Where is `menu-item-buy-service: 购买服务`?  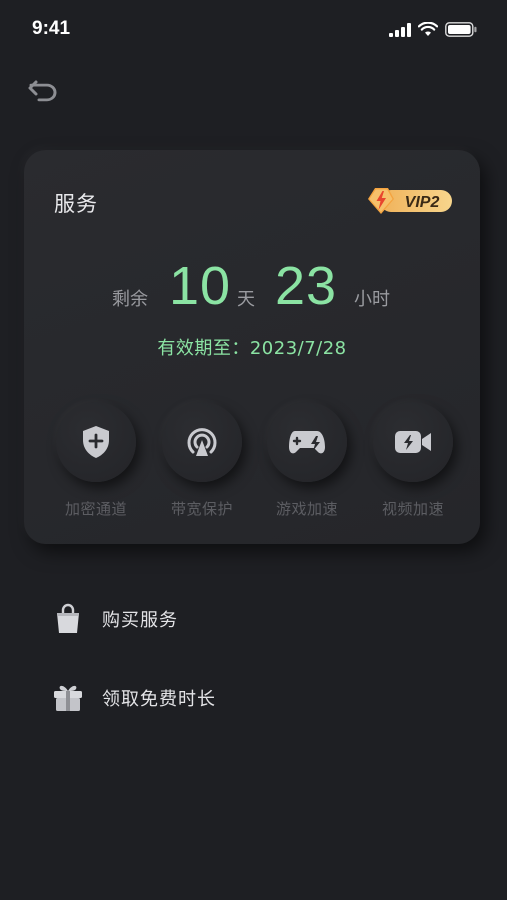
menu-item-buy-service: 购买服务 is located at coordinates (262, 619).